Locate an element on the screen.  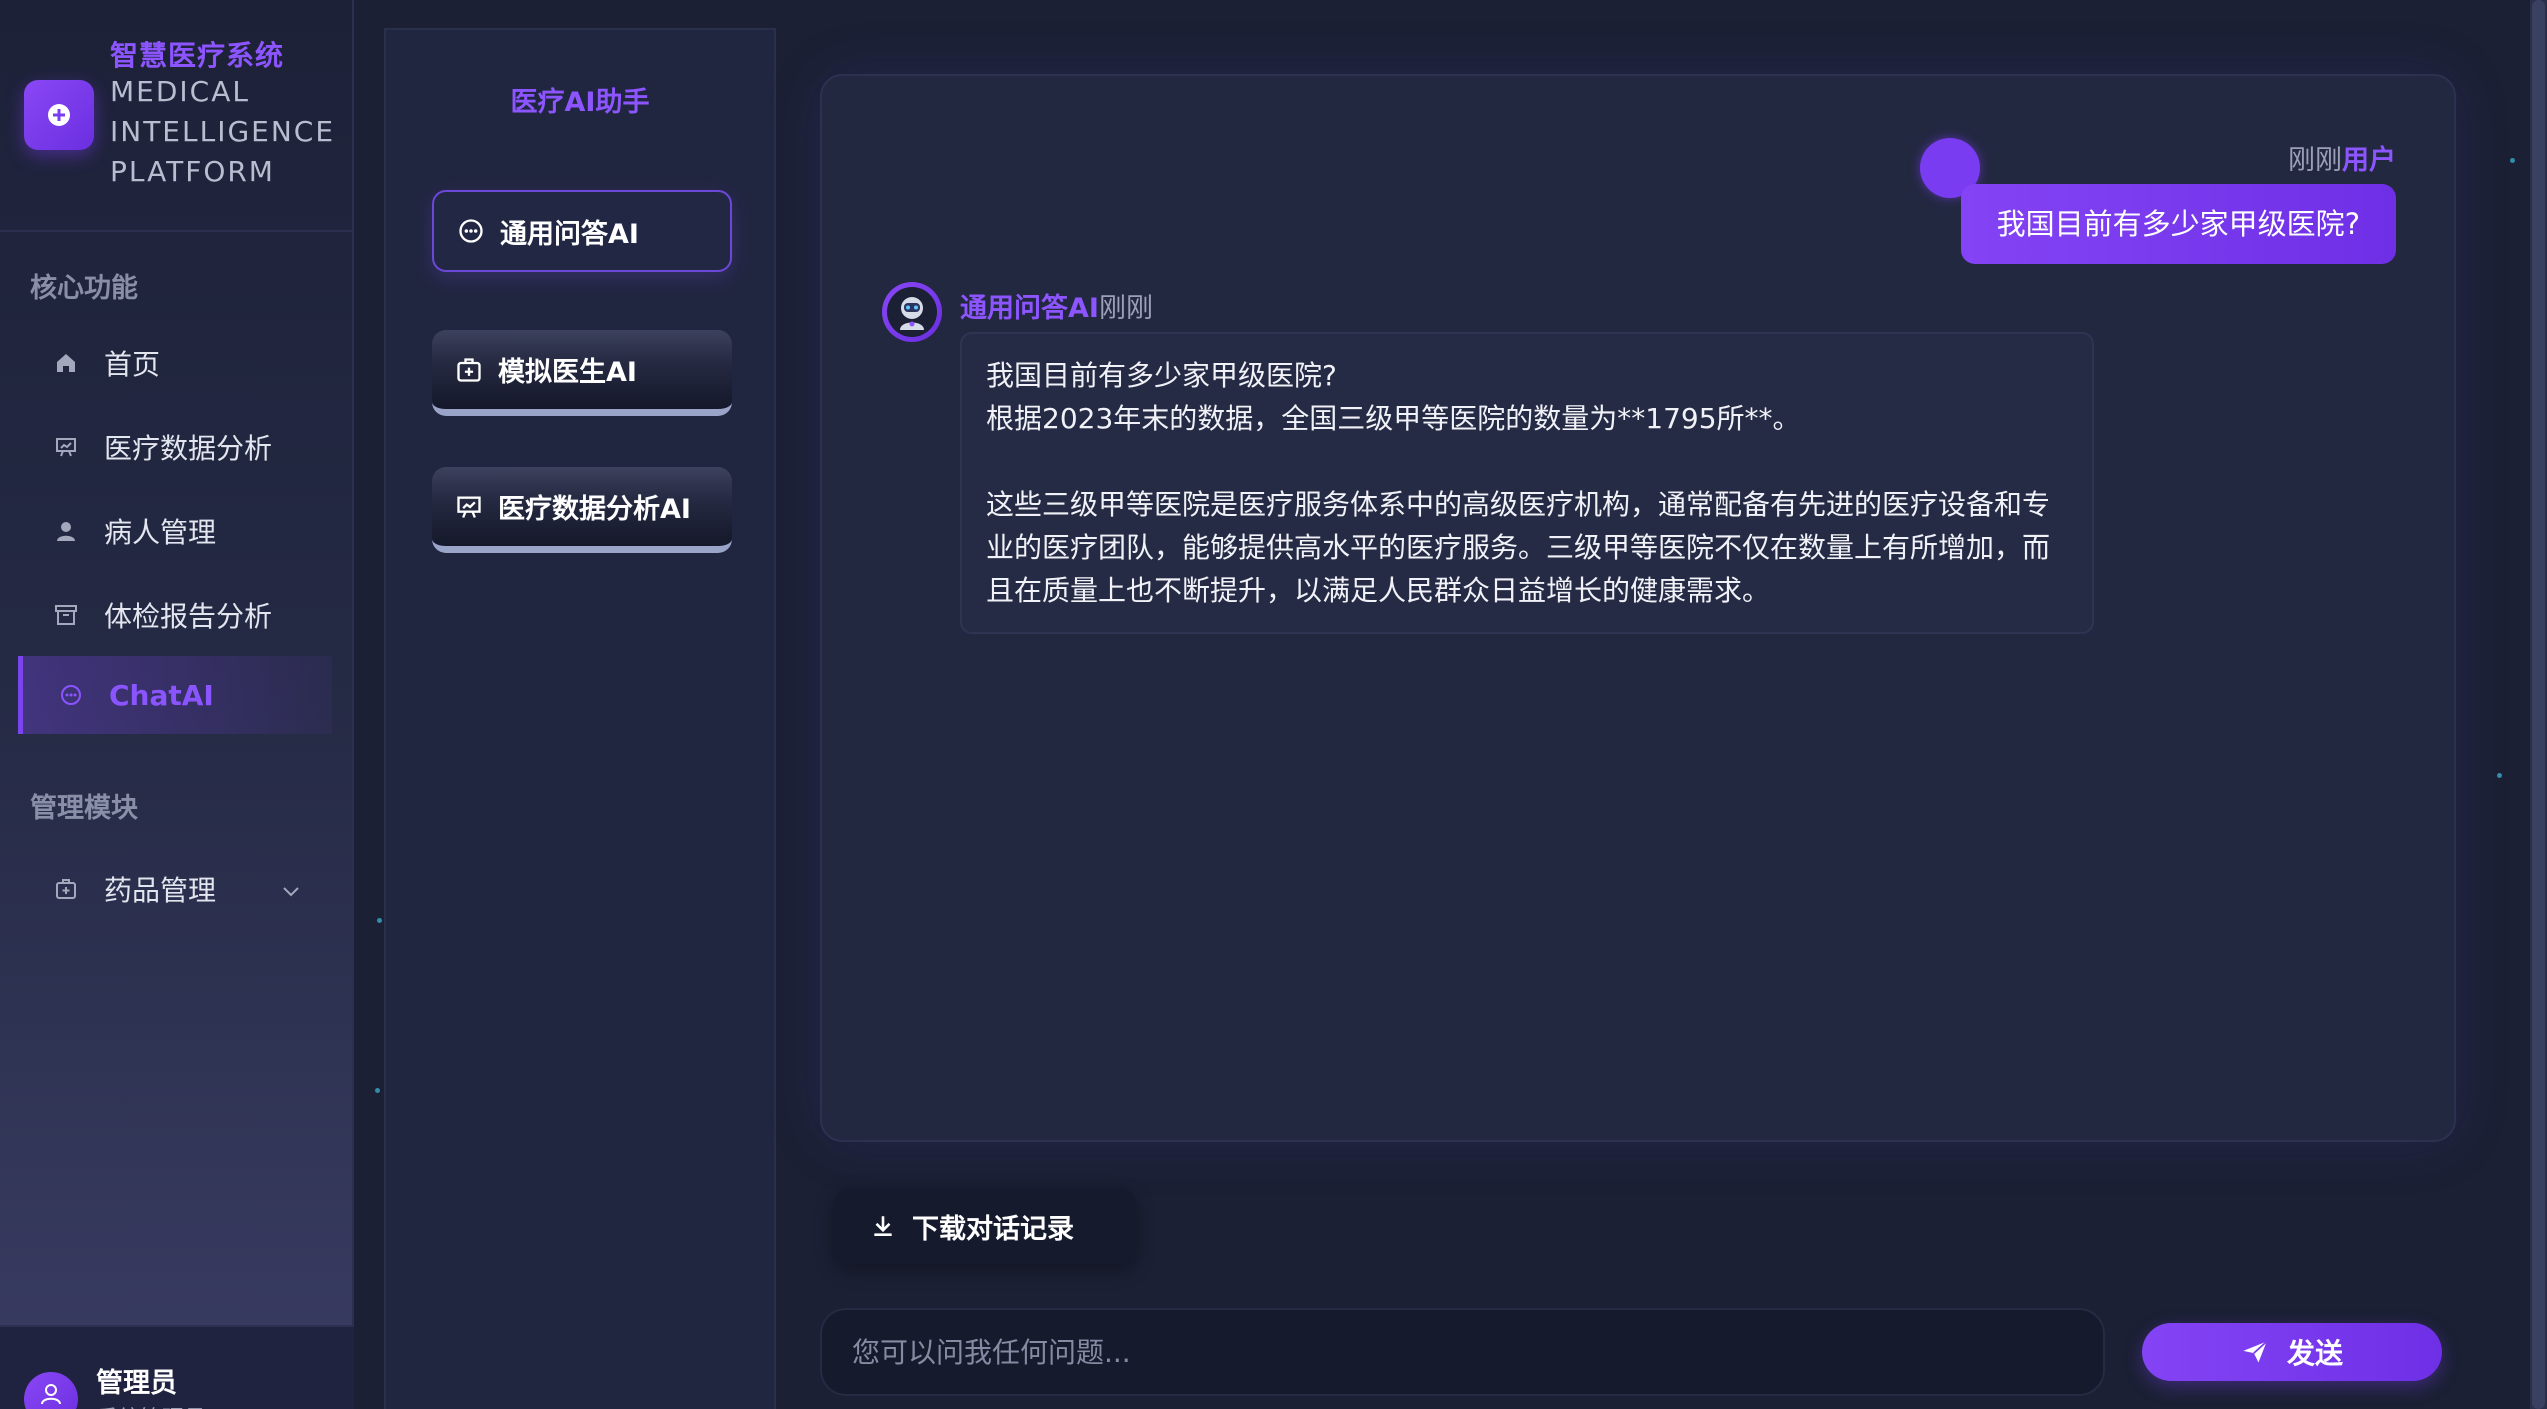
sidebar-item-home: 首页 is located at coordinates (175, 363).